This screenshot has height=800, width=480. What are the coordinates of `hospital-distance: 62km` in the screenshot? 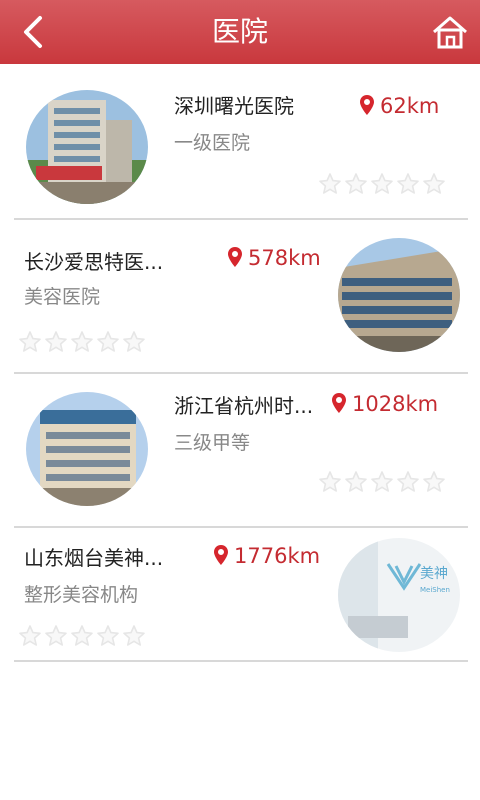 It's located at (399, 106).